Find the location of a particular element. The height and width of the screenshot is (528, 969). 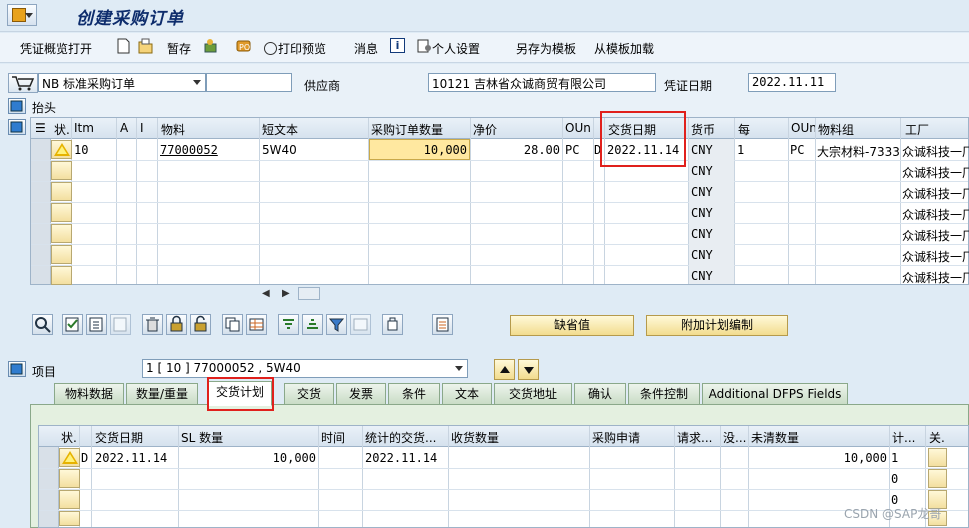

hold-button: 暂存 is located at coordinates (179, 48).